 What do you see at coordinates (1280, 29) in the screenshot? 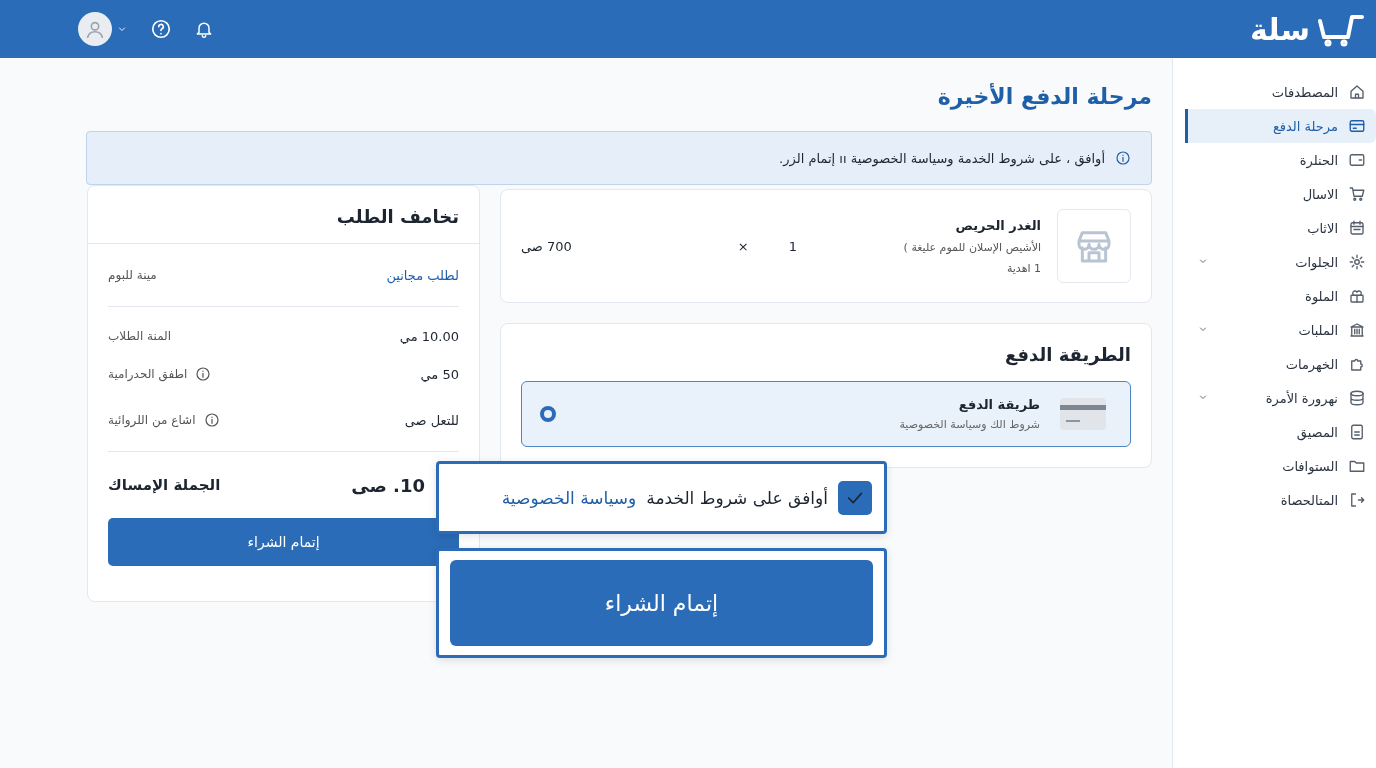
I see `logo-text: سلة` at bounding box center [1280, 29].